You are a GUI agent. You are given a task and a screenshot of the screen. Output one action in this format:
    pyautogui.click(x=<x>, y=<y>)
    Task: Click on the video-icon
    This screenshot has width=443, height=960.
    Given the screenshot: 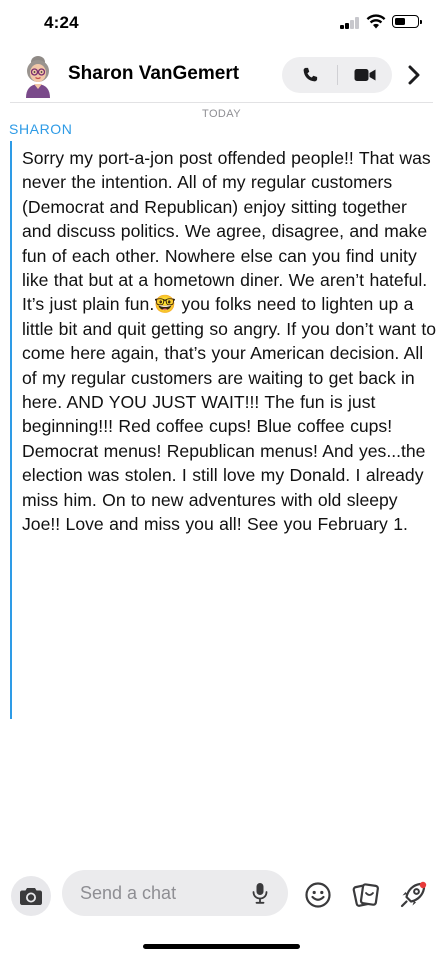 What is the action you would take?
    pyautogui.click(x=364, y=75)
    